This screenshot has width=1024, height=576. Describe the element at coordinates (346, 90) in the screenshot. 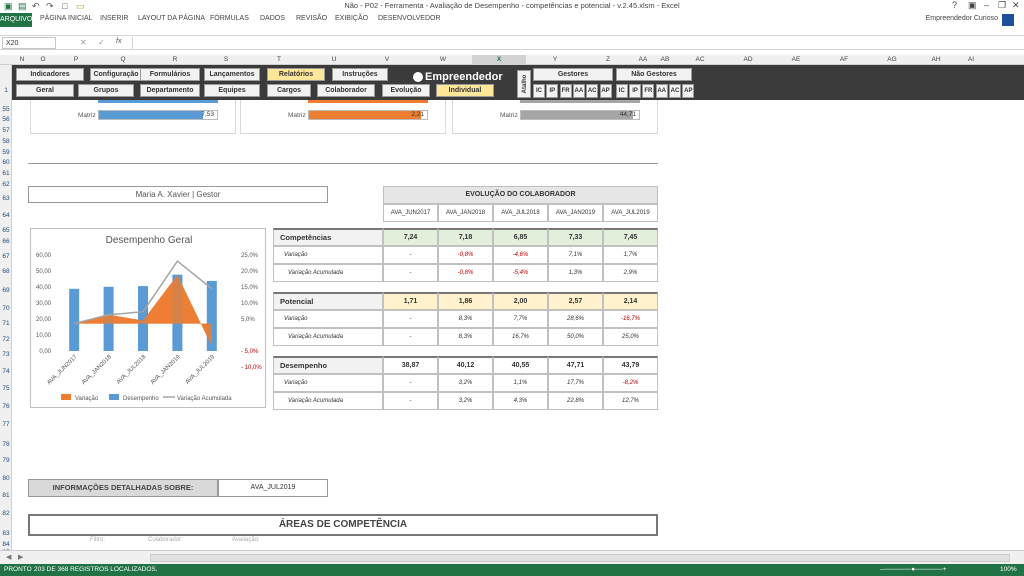

I see `nav-colaborador: Colaborador` at that location.